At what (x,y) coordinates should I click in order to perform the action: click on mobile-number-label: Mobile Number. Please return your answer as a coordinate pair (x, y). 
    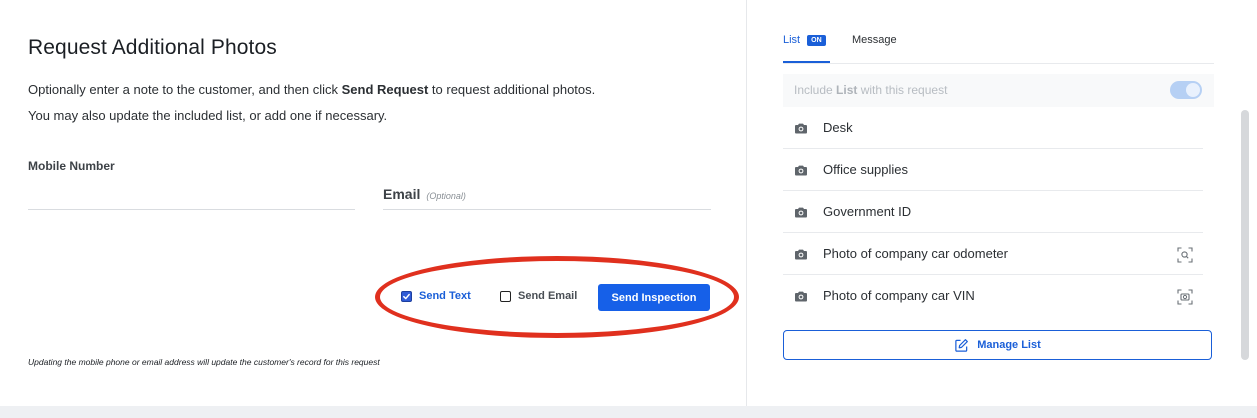
    Looking at the image, I should click on (71, 166).